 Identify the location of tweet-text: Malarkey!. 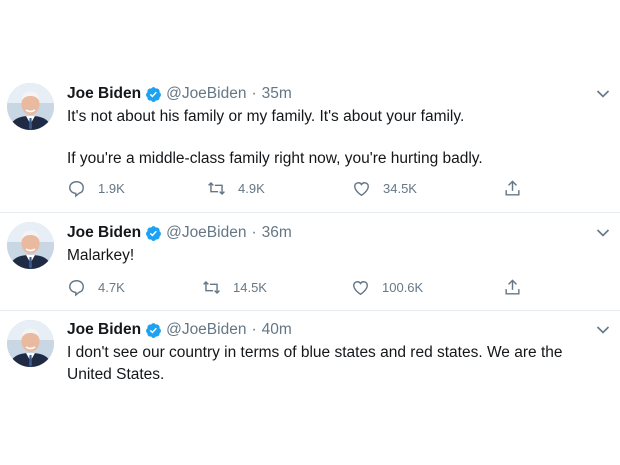
(332, 256).